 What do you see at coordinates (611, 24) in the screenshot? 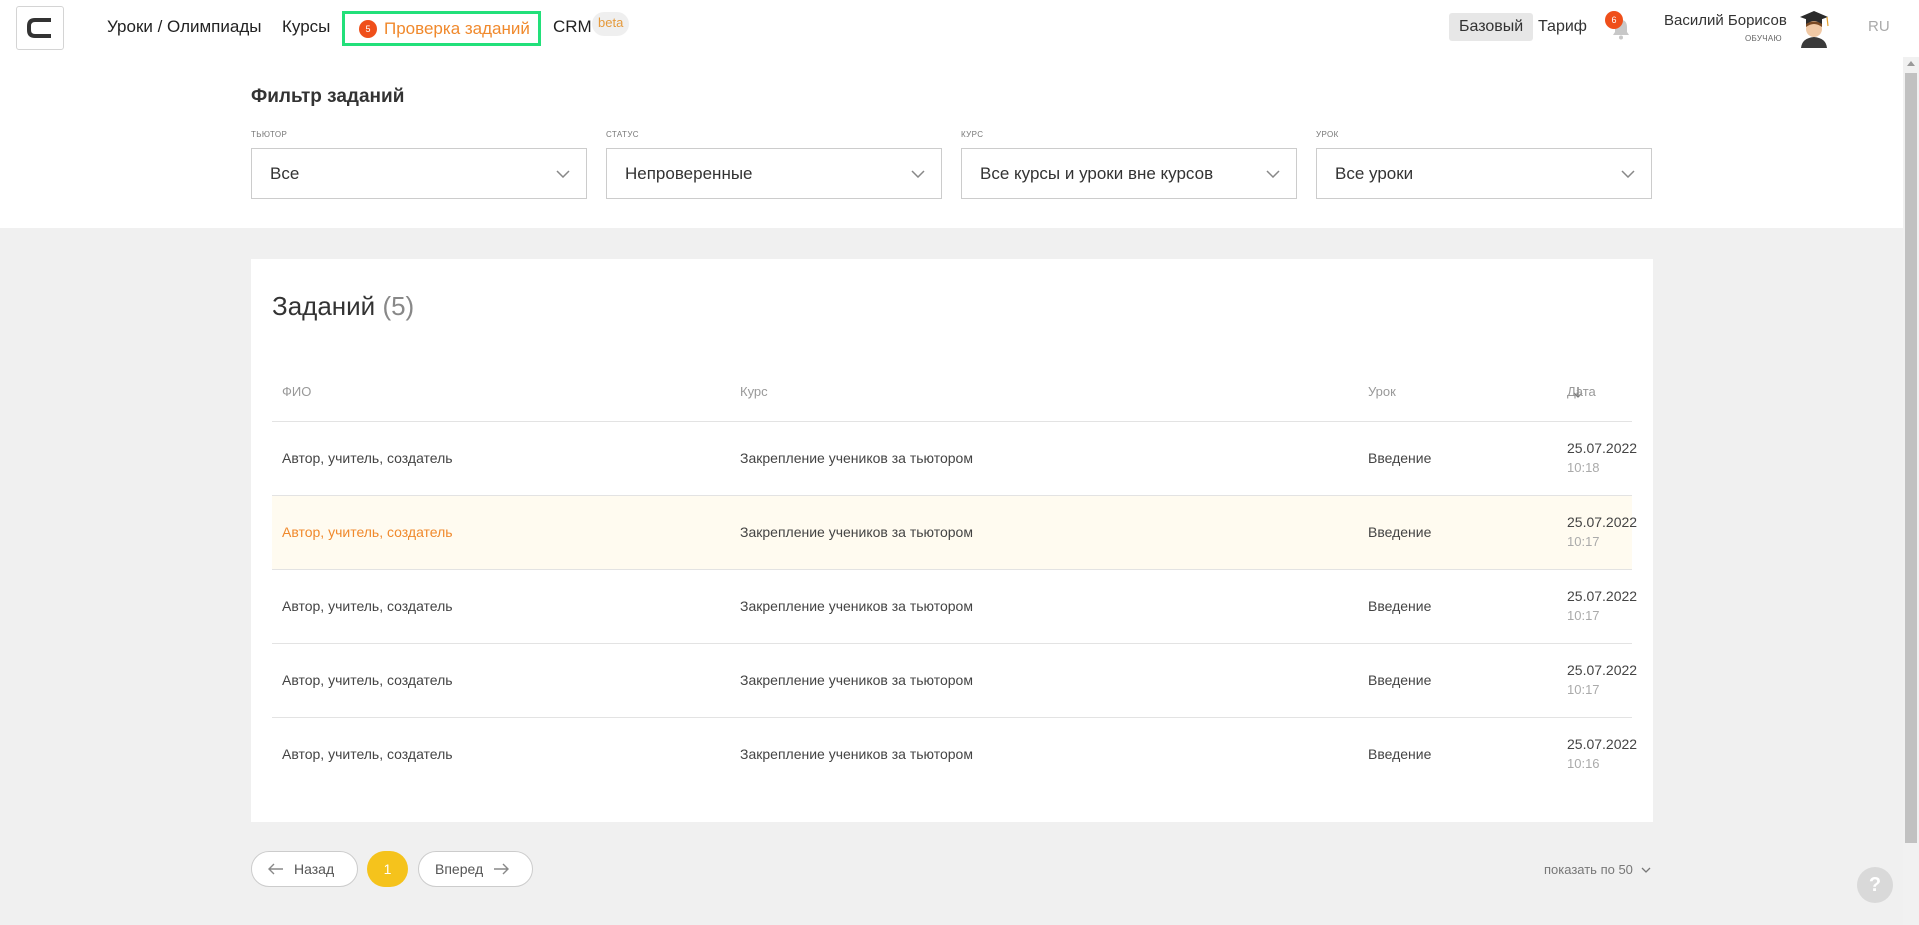
I see `beta-badge: beta` at bounding box center [611, 24].